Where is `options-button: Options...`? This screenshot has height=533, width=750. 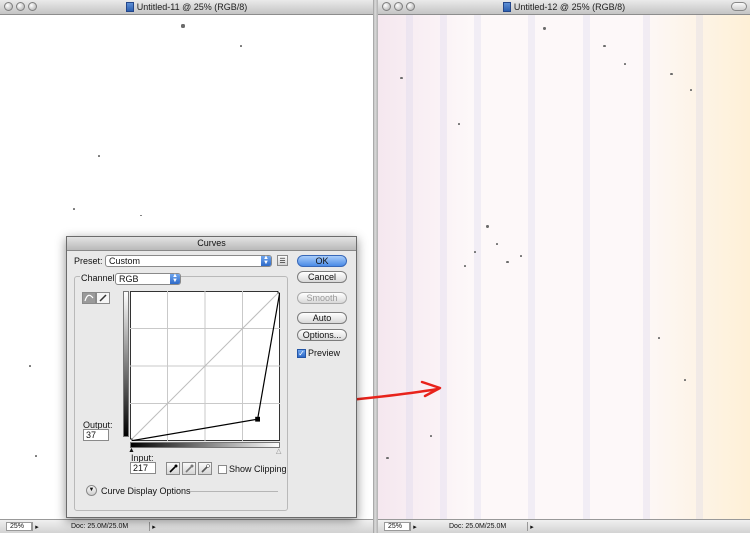
options-button: Options... is located at coordinates (322, 335).